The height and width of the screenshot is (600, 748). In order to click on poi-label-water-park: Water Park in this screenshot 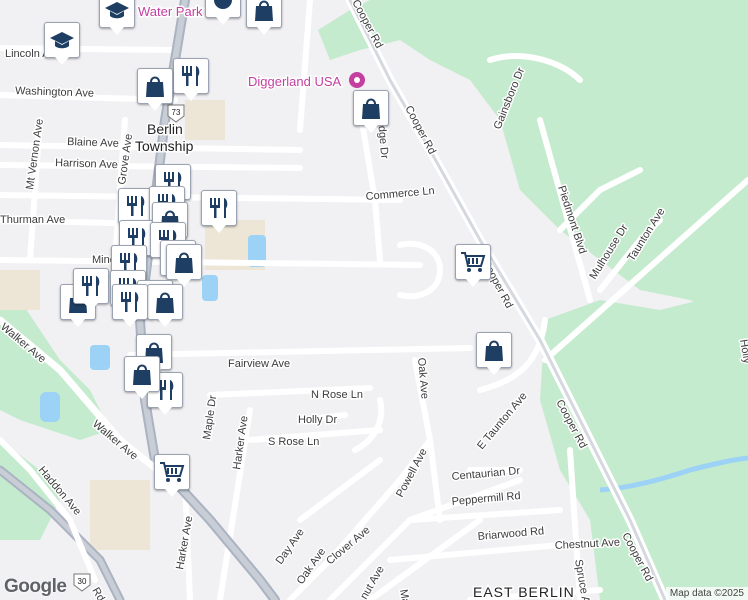, I will do `click(170, 11)`.